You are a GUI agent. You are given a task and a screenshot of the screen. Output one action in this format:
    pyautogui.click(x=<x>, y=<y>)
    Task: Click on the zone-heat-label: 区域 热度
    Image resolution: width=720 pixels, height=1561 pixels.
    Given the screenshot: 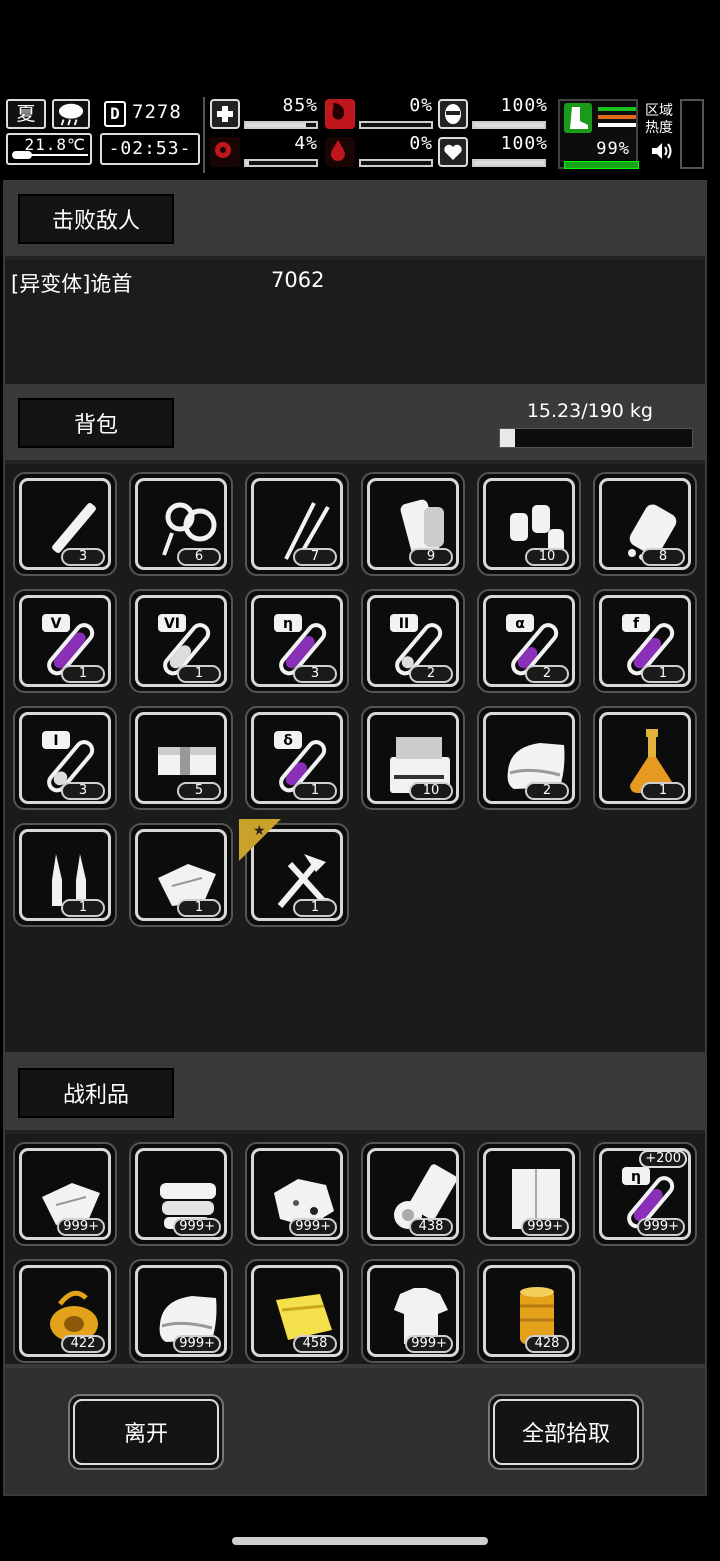 What is the action you would take?
    pyautogui.click(x=662, y=120)
    